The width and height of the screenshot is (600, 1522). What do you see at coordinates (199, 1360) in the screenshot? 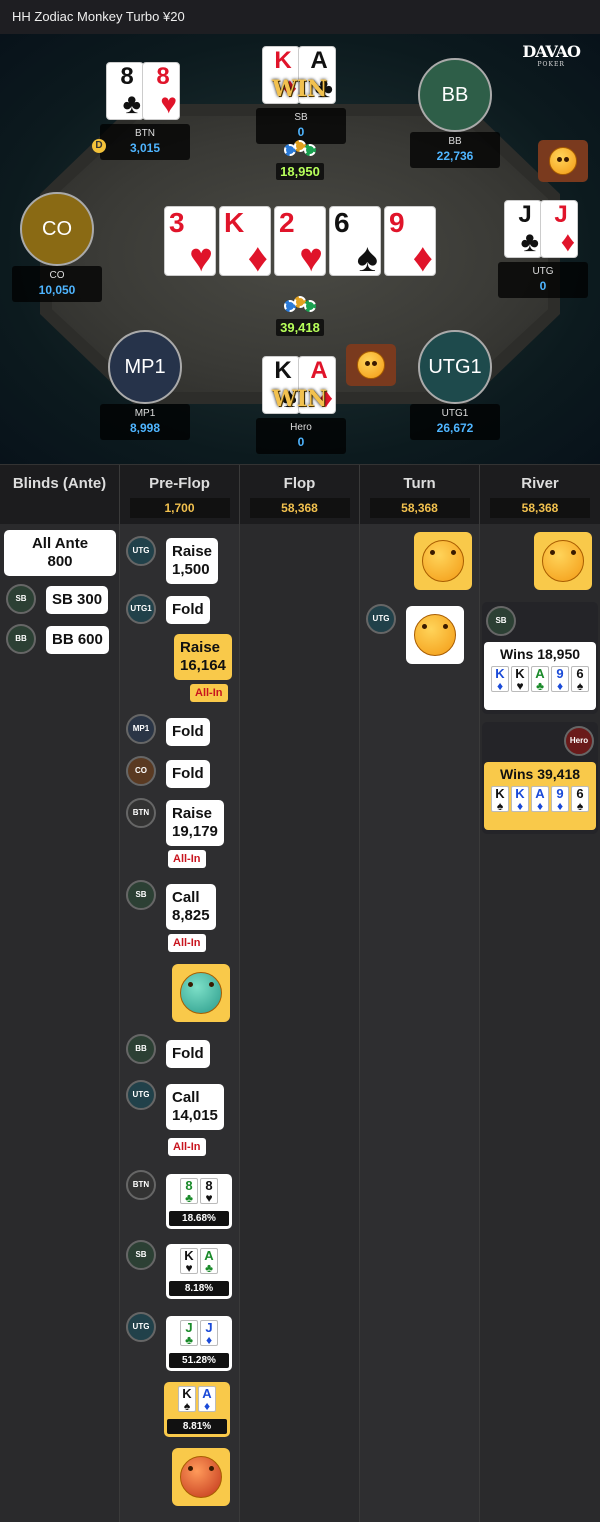
I see `equity-percent: 51.28%` at bounding box center [199, 1360].